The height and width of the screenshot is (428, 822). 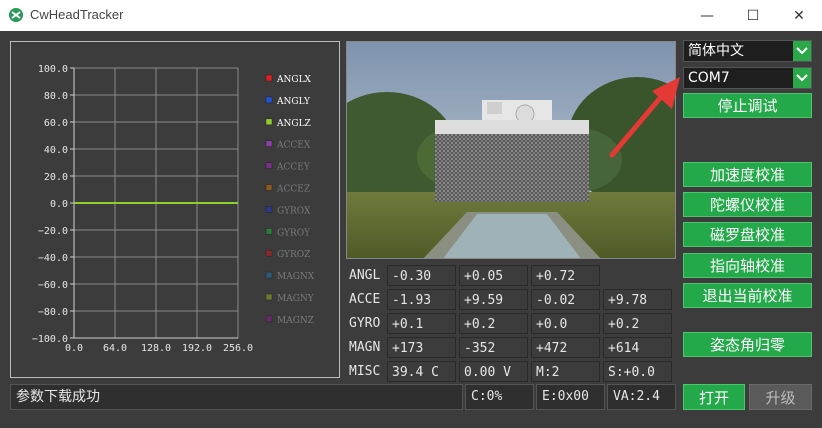 What do you see at coordinates (421, 347) in the screenshot?
I see `reading-value-magn-1: +173` at bounding box center [421, 347].